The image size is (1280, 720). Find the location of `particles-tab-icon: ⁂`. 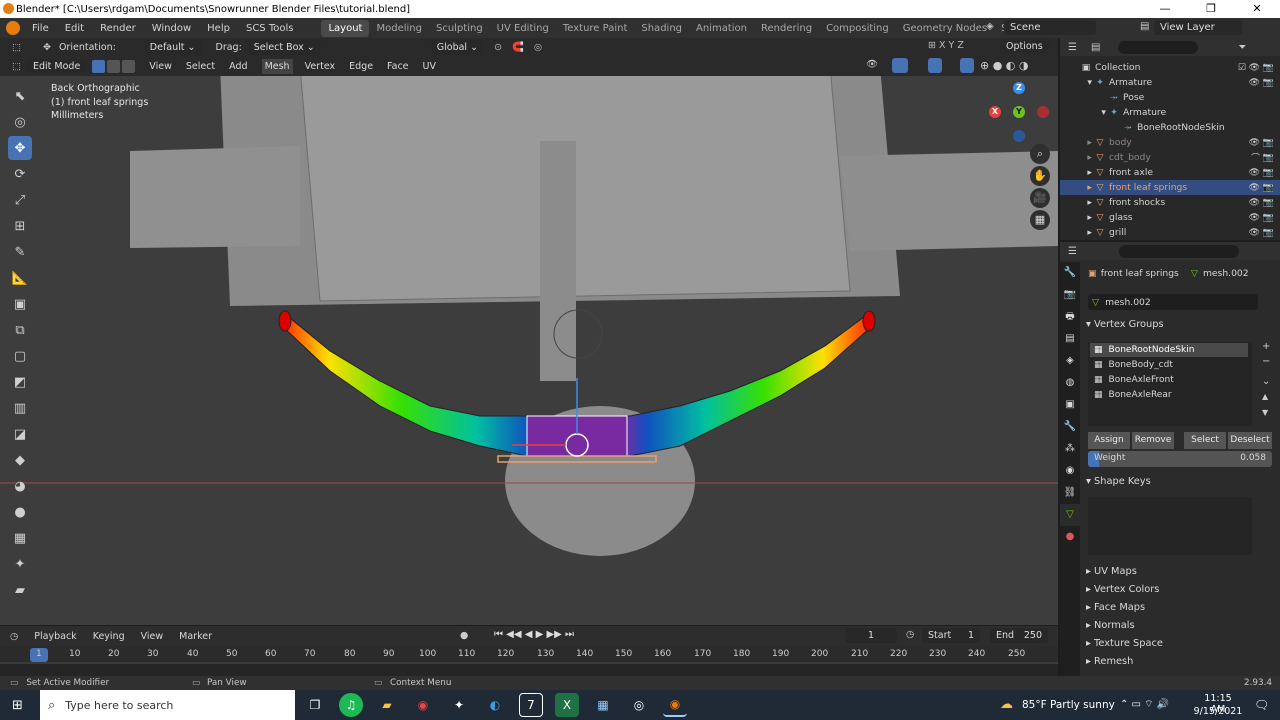

particles-tab-icon: ⁂ is located at coordinates (1070, 449).